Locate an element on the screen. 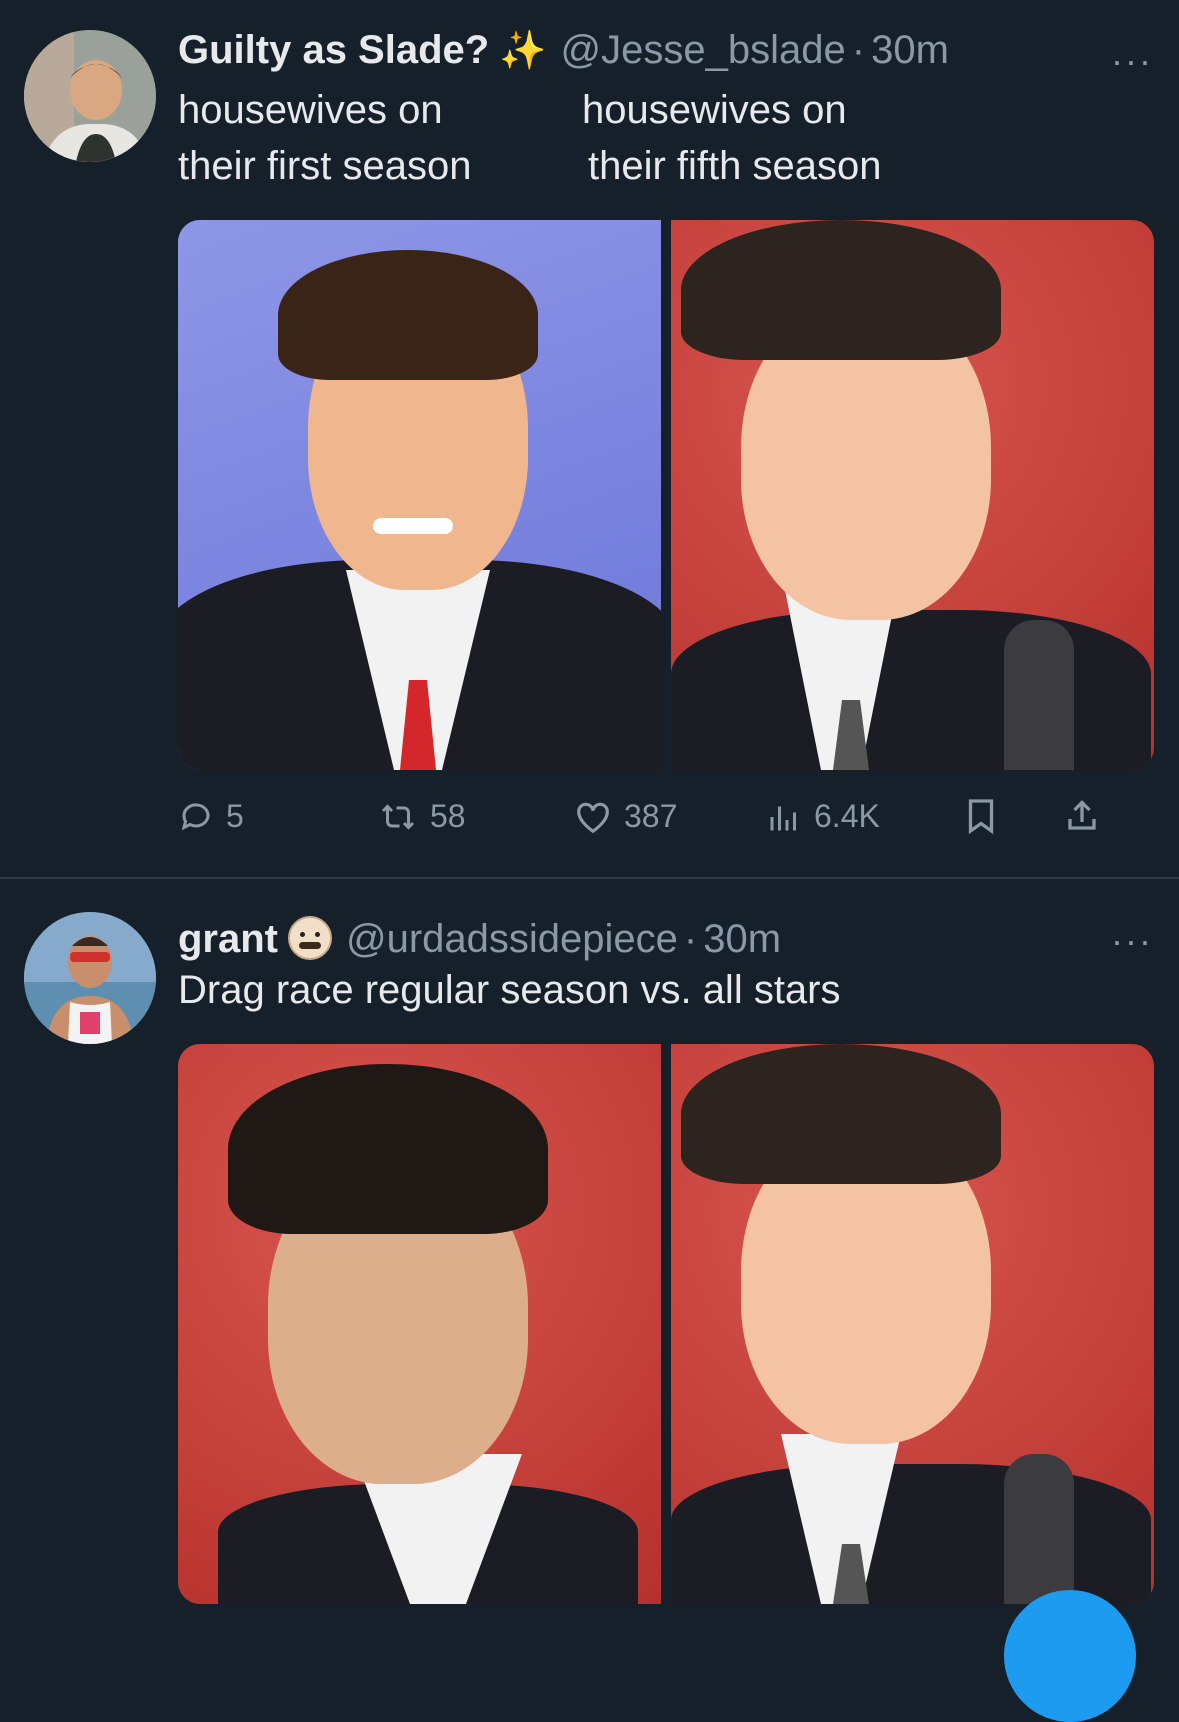 Image resolution: width=1179 pixels, height=1722 pixels. text-column-left: housewives on their first season is located at coordinates (380, 138).